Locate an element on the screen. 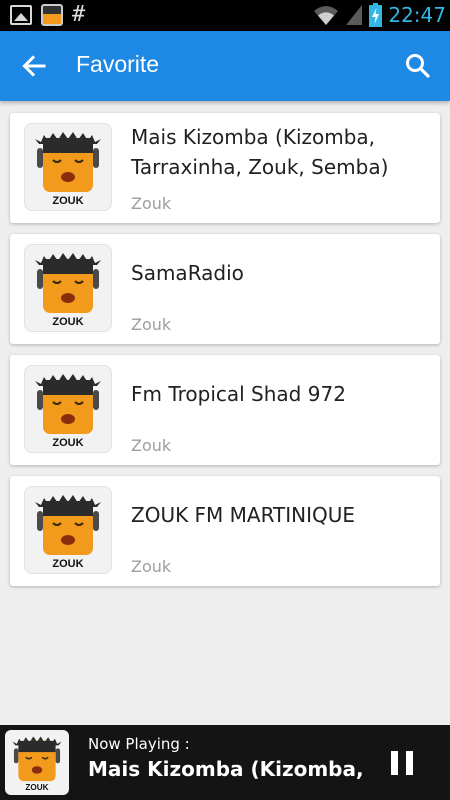 This screenshot has width=450, height=800. status-bar-notifications: # is located at coordinates (47, 15).